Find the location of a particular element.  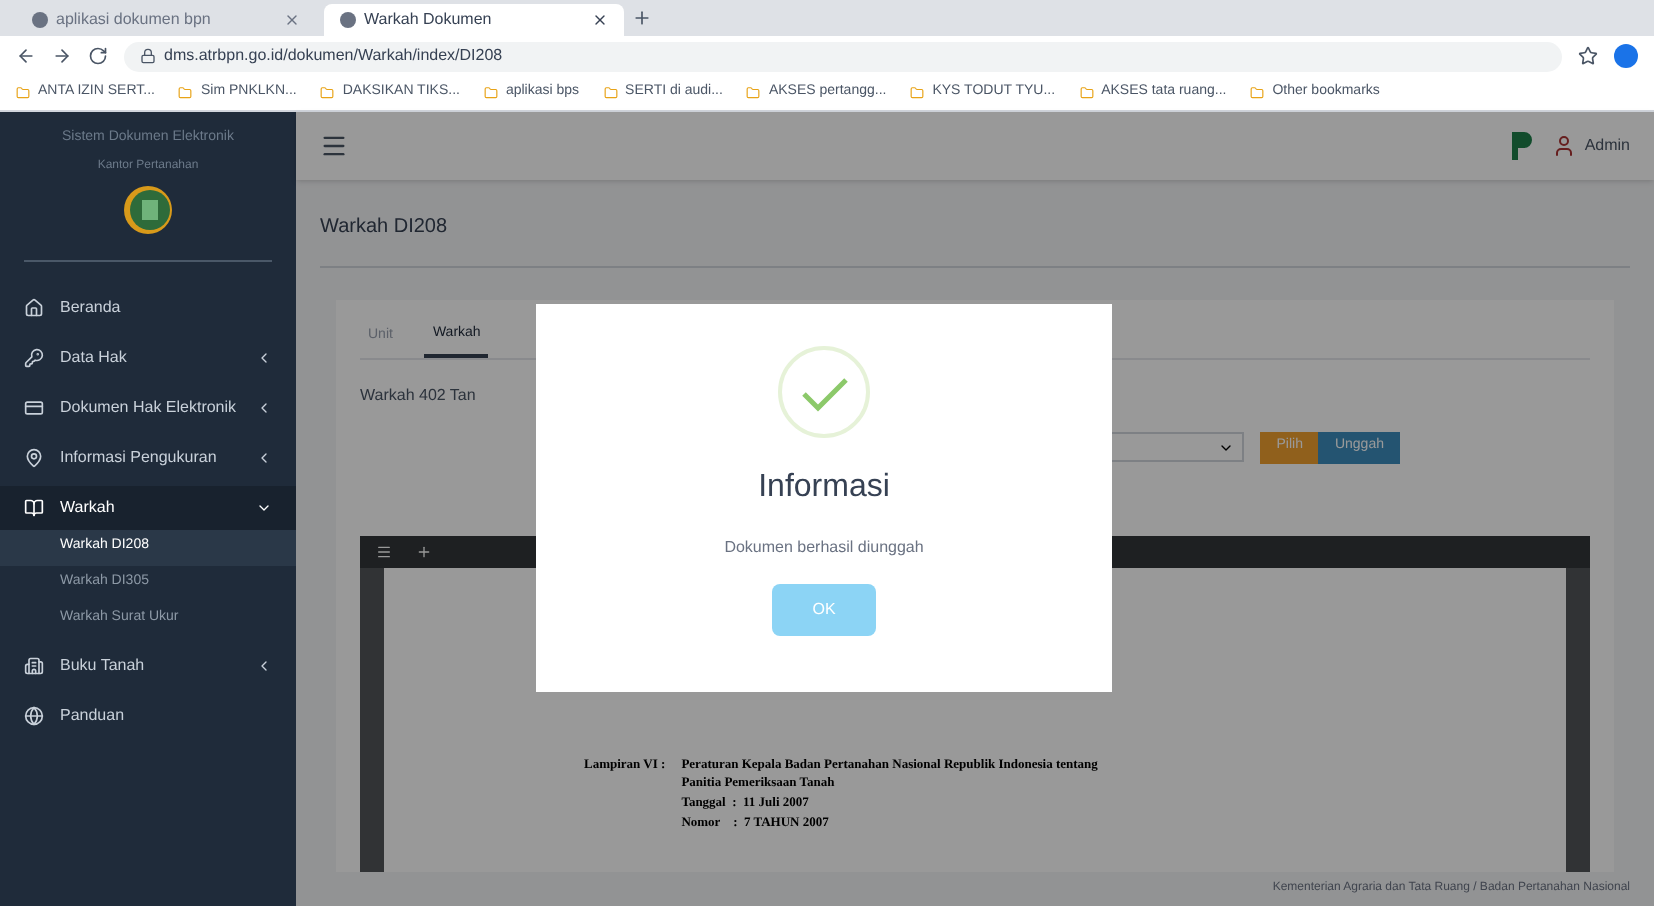

globe-icon is located at coordinates (34, 715).